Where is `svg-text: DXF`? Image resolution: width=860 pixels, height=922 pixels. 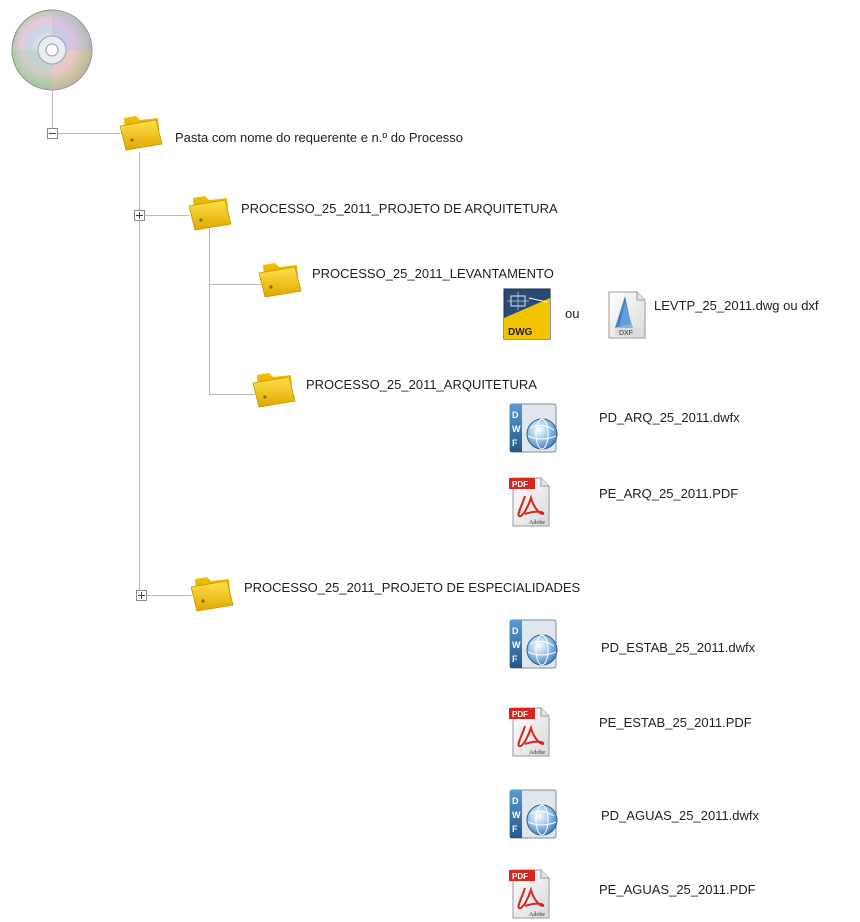 svg-text: DXF is located at coordinates (626, 333).